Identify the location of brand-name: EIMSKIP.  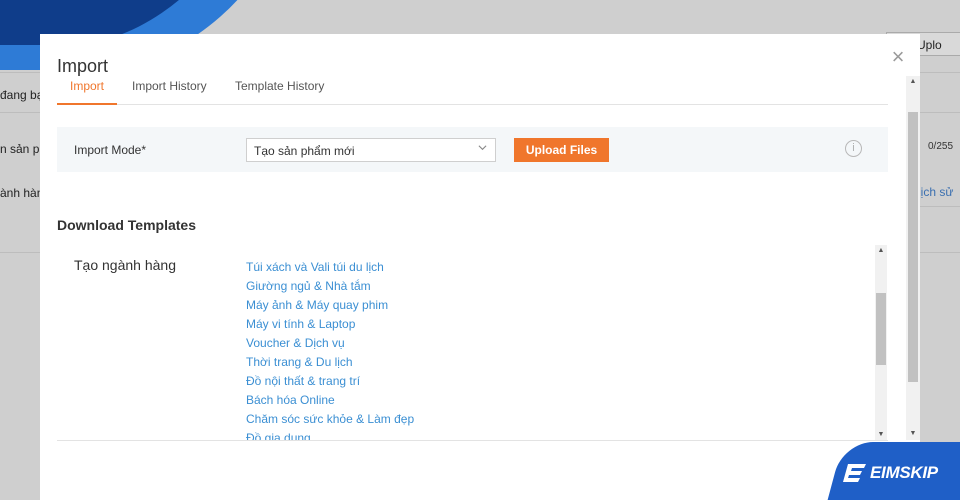
(904, 472).